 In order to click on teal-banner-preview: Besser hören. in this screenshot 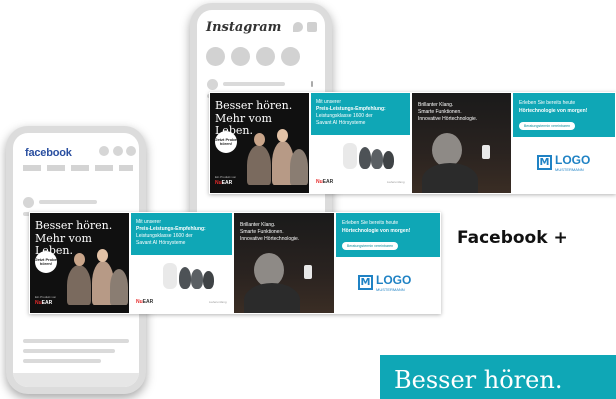, I will do `click(498, 377)`.